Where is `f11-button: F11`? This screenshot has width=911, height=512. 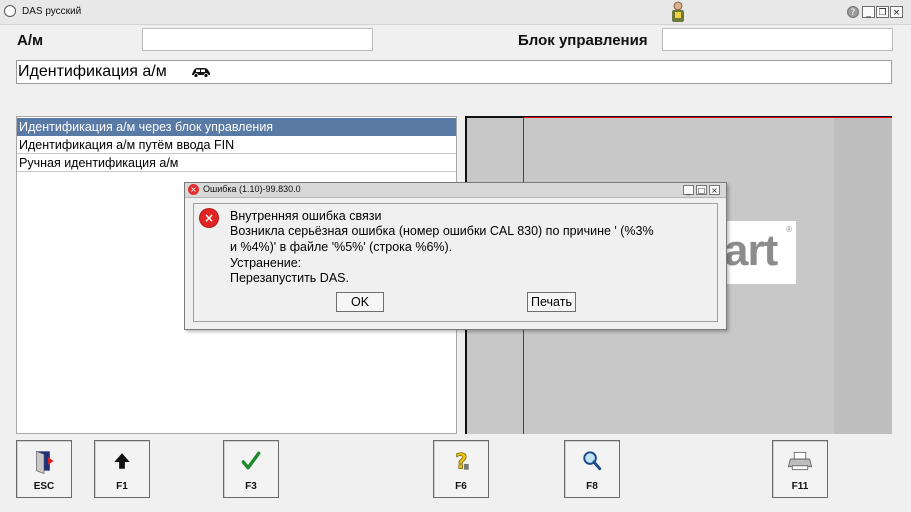 f11-button: F11 is located at coordinates (800, 469).